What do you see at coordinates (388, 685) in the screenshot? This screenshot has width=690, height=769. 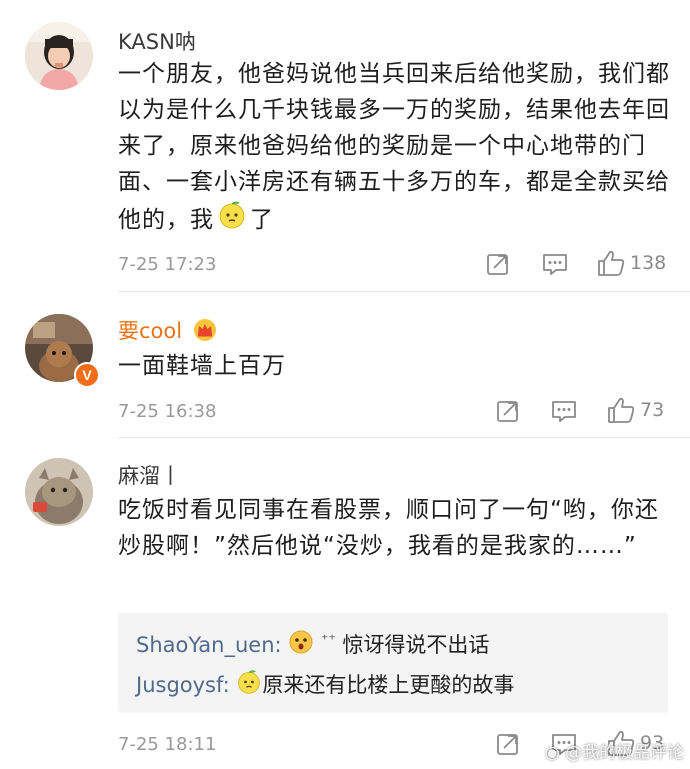 I see `reply-text: 原来还有比楼上更酸的故事` at bounding box center [388, 685].